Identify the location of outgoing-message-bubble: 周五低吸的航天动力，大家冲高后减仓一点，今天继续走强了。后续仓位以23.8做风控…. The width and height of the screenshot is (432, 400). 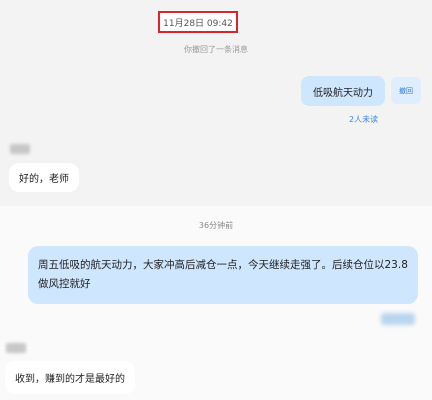
(223, 275).